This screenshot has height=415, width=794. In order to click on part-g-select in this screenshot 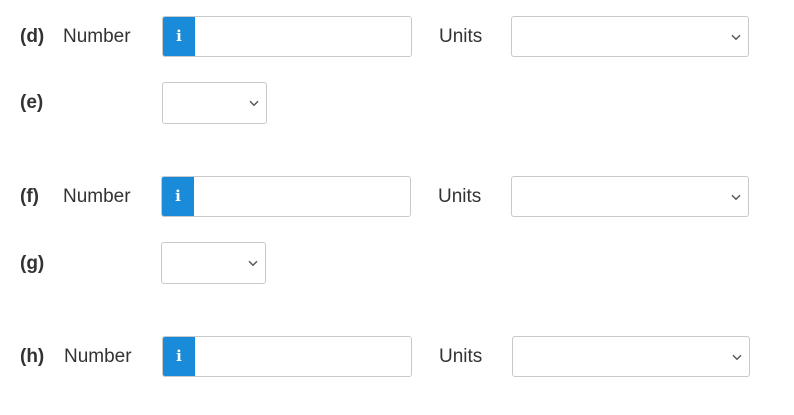, I will do `click(213, 263)`.